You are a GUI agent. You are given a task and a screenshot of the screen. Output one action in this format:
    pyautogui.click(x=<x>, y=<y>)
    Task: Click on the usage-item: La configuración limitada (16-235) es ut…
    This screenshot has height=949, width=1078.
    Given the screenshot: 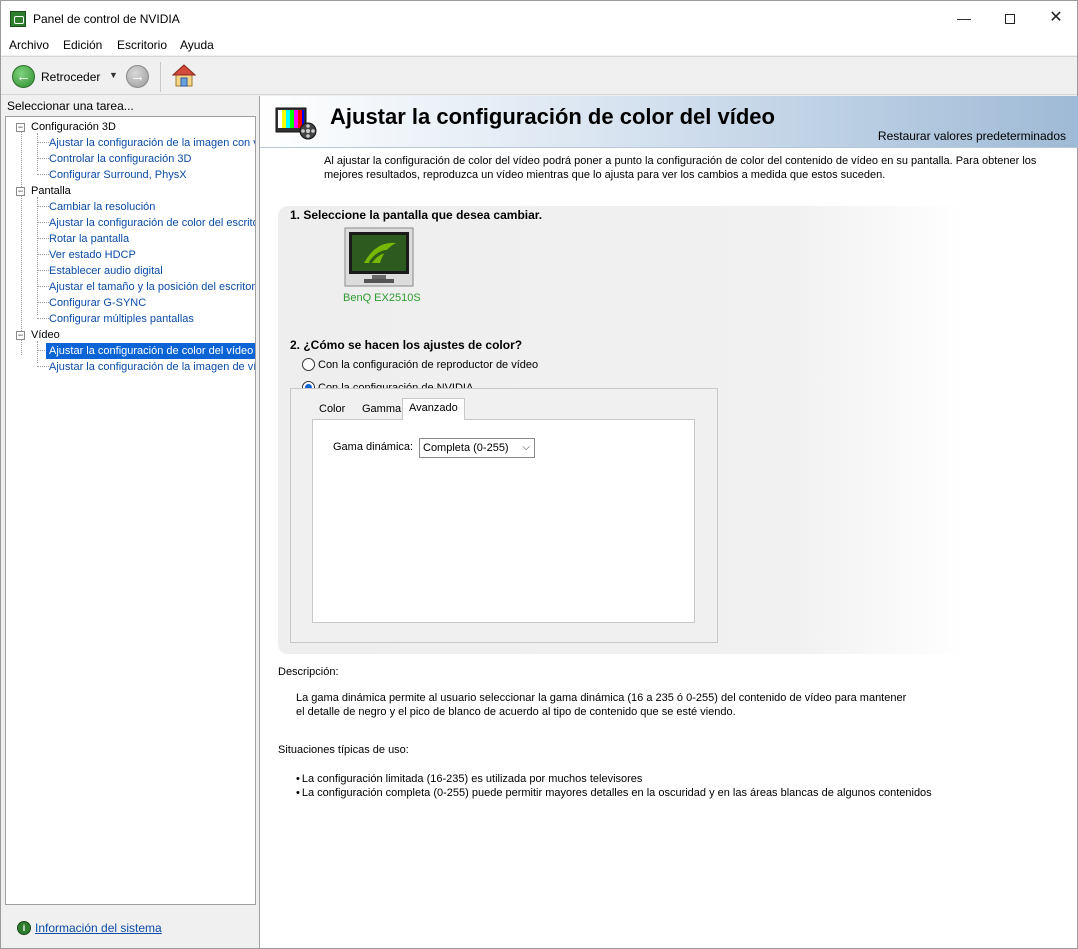 What is the action you would take?
    pyautogui.click(x=469, y=779)
    